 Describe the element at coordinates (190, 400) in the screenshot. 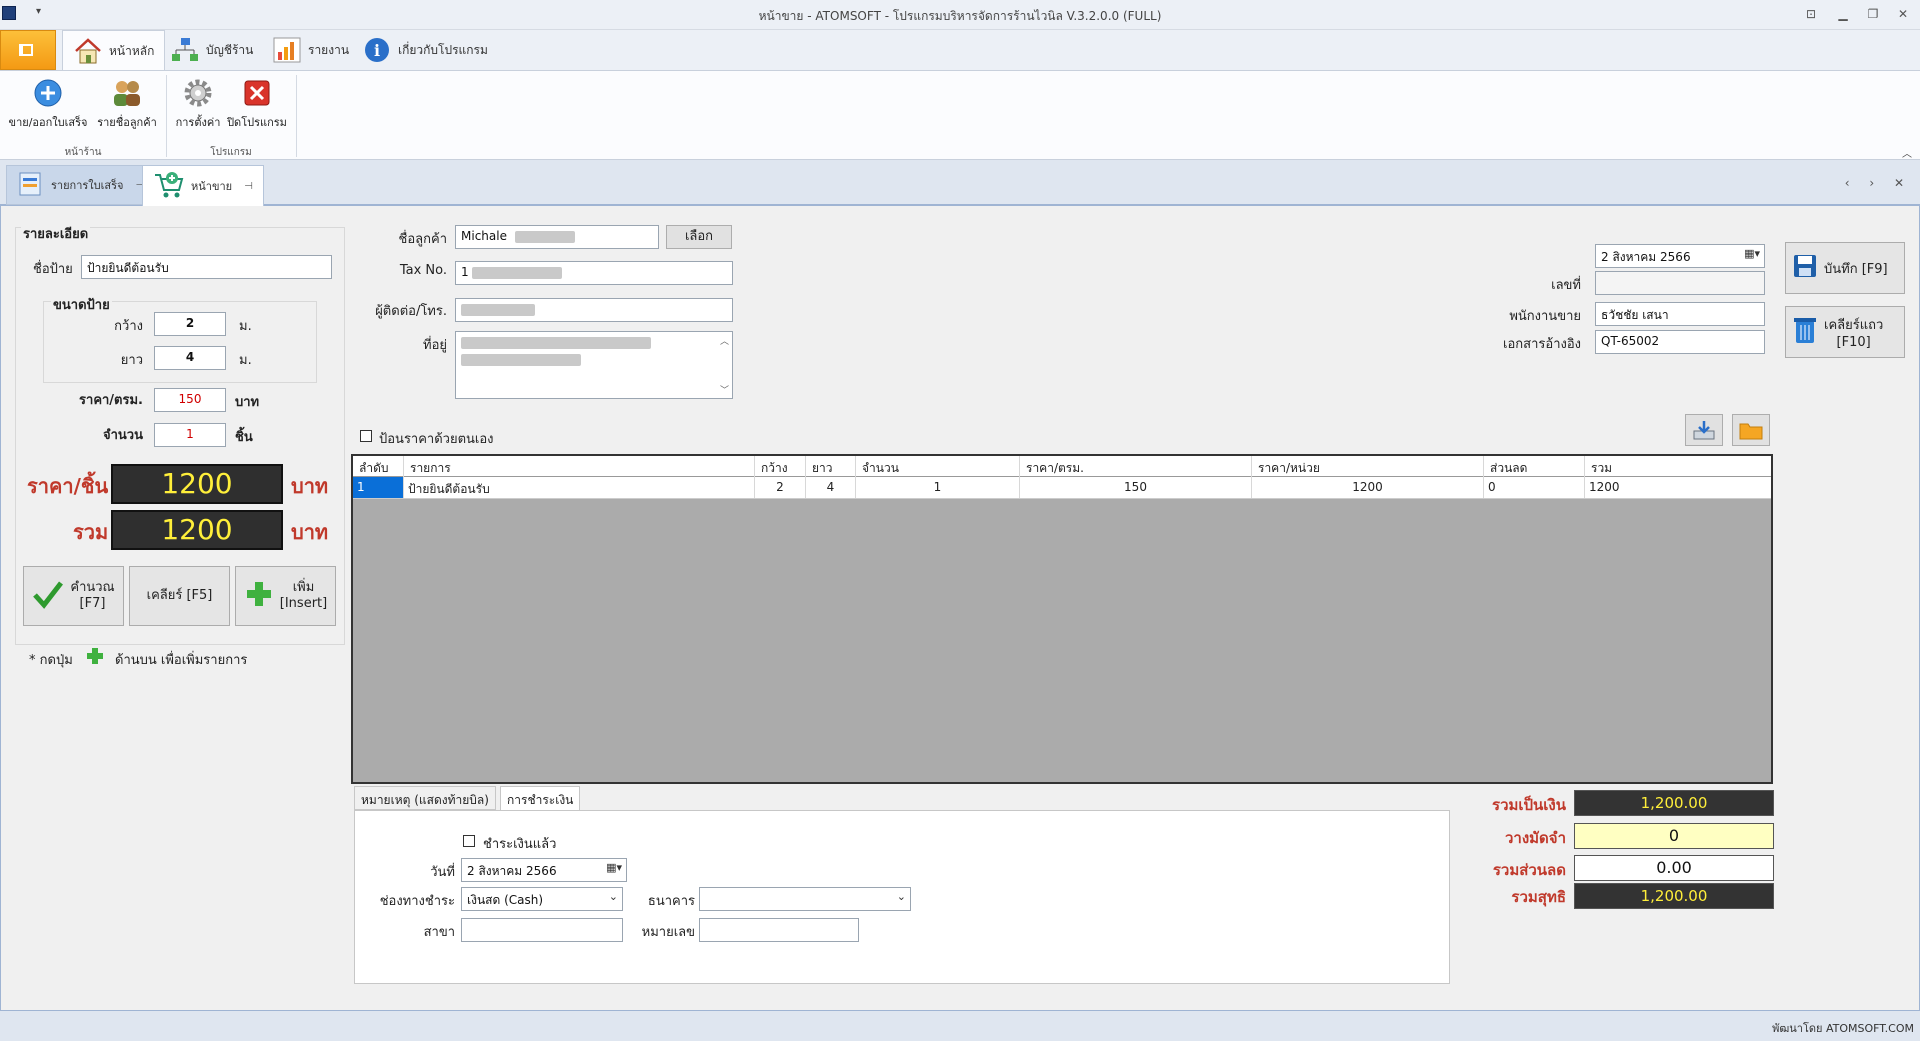

I see `price-sqm-input: 150` at that location.